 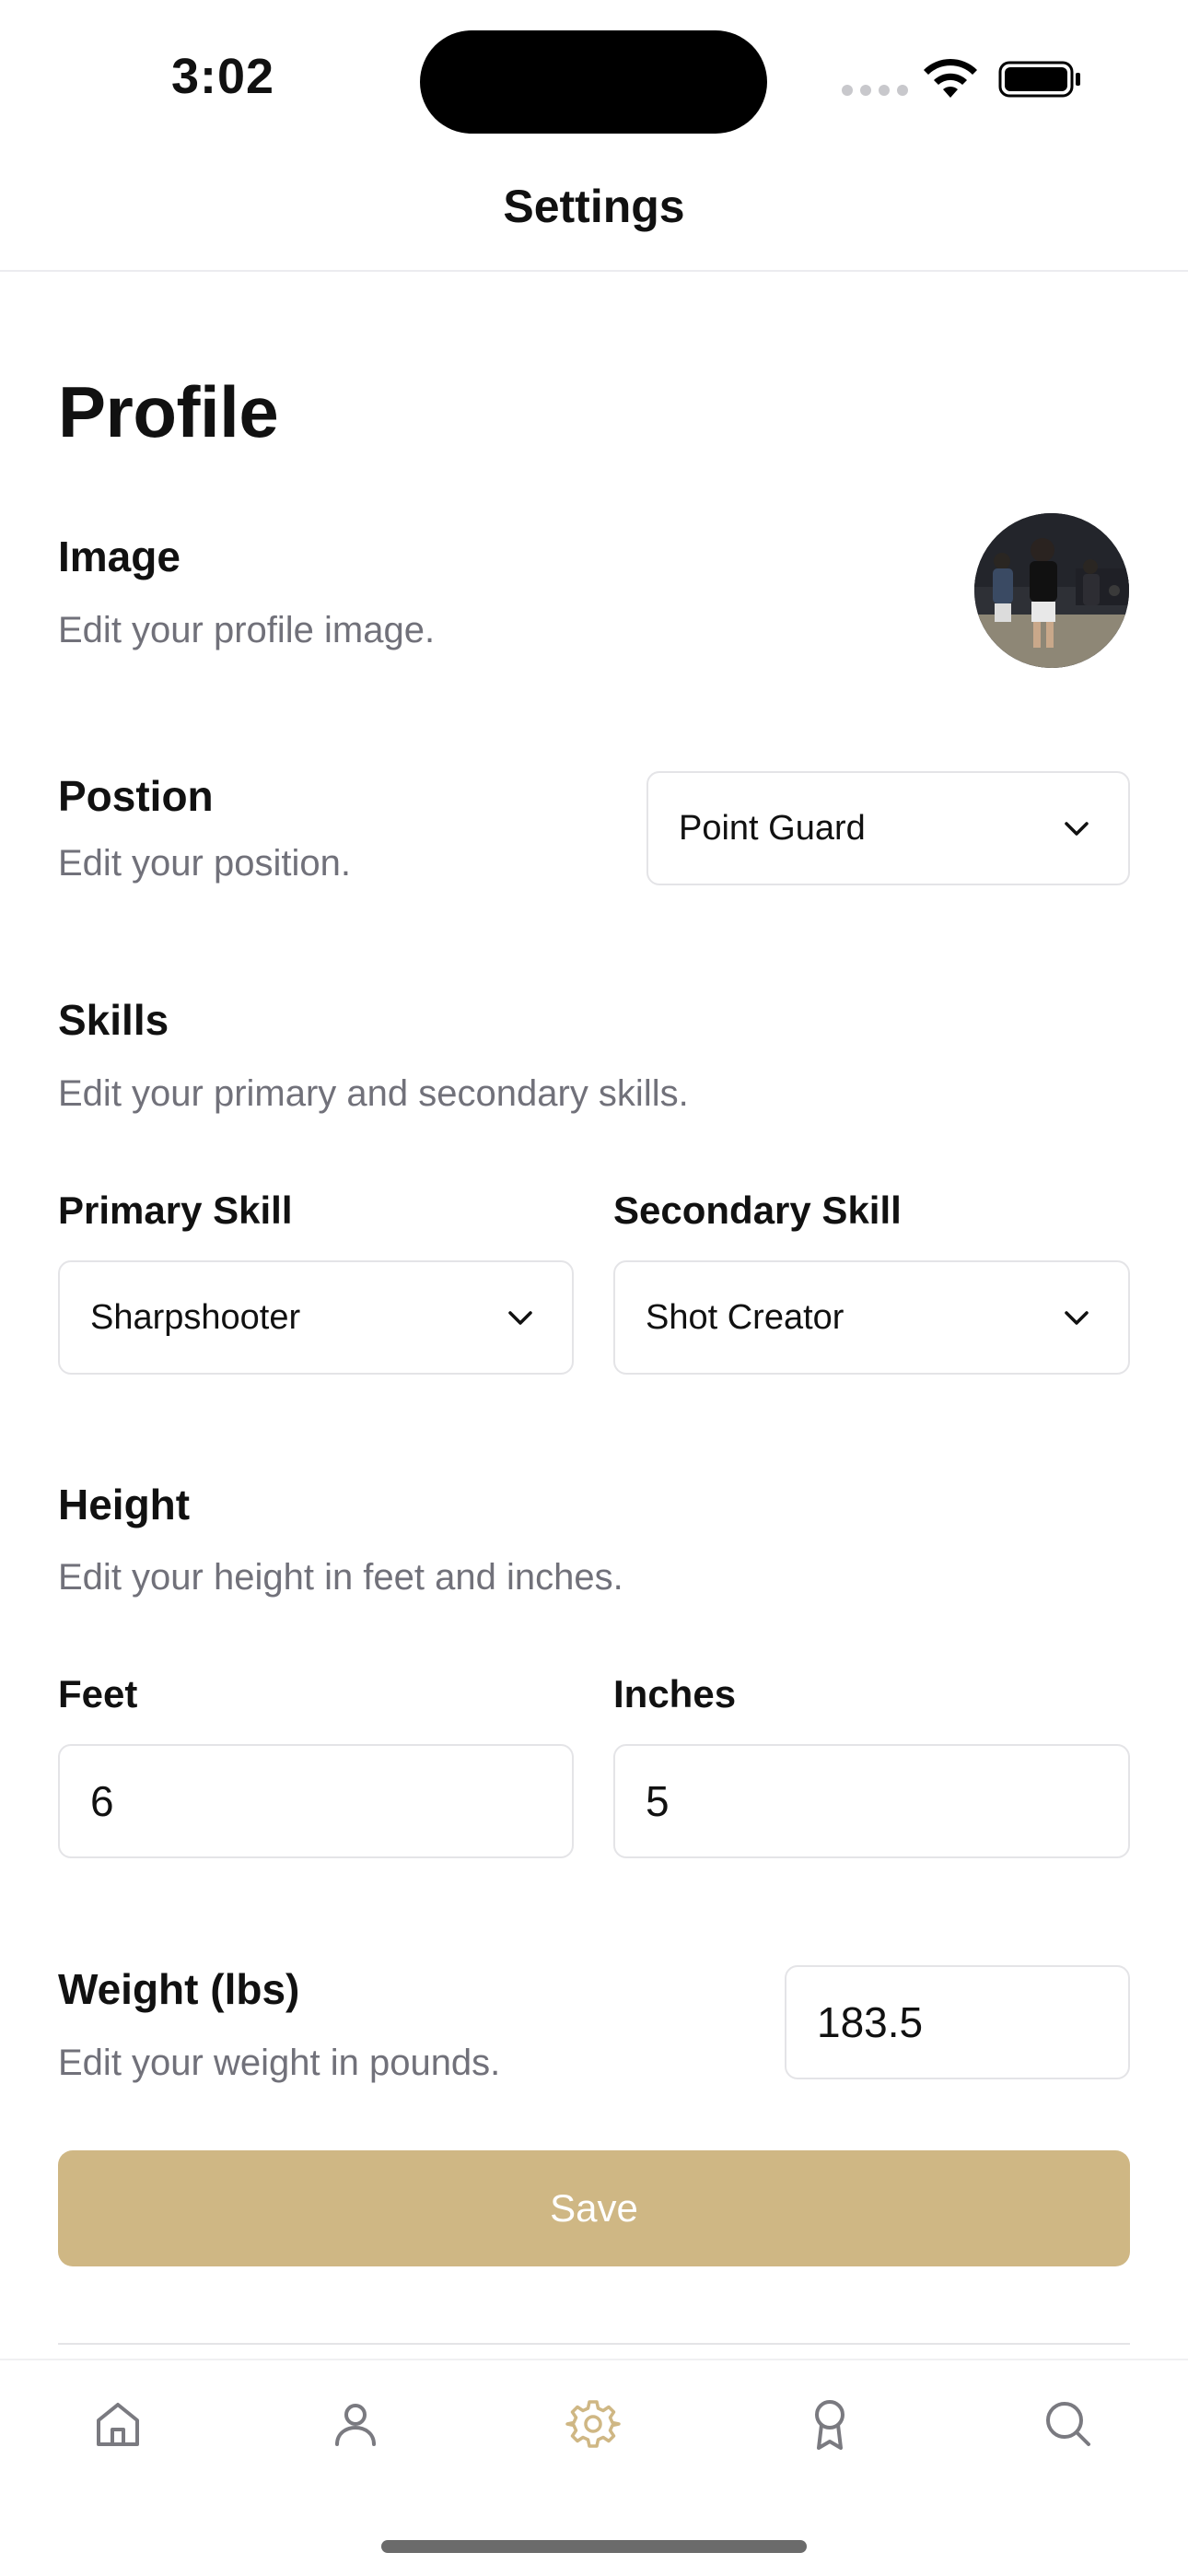 What do you see at coordinates (829, 2424) in the screenshot?
I see `award-icon` at bounding box center [829, 2424].